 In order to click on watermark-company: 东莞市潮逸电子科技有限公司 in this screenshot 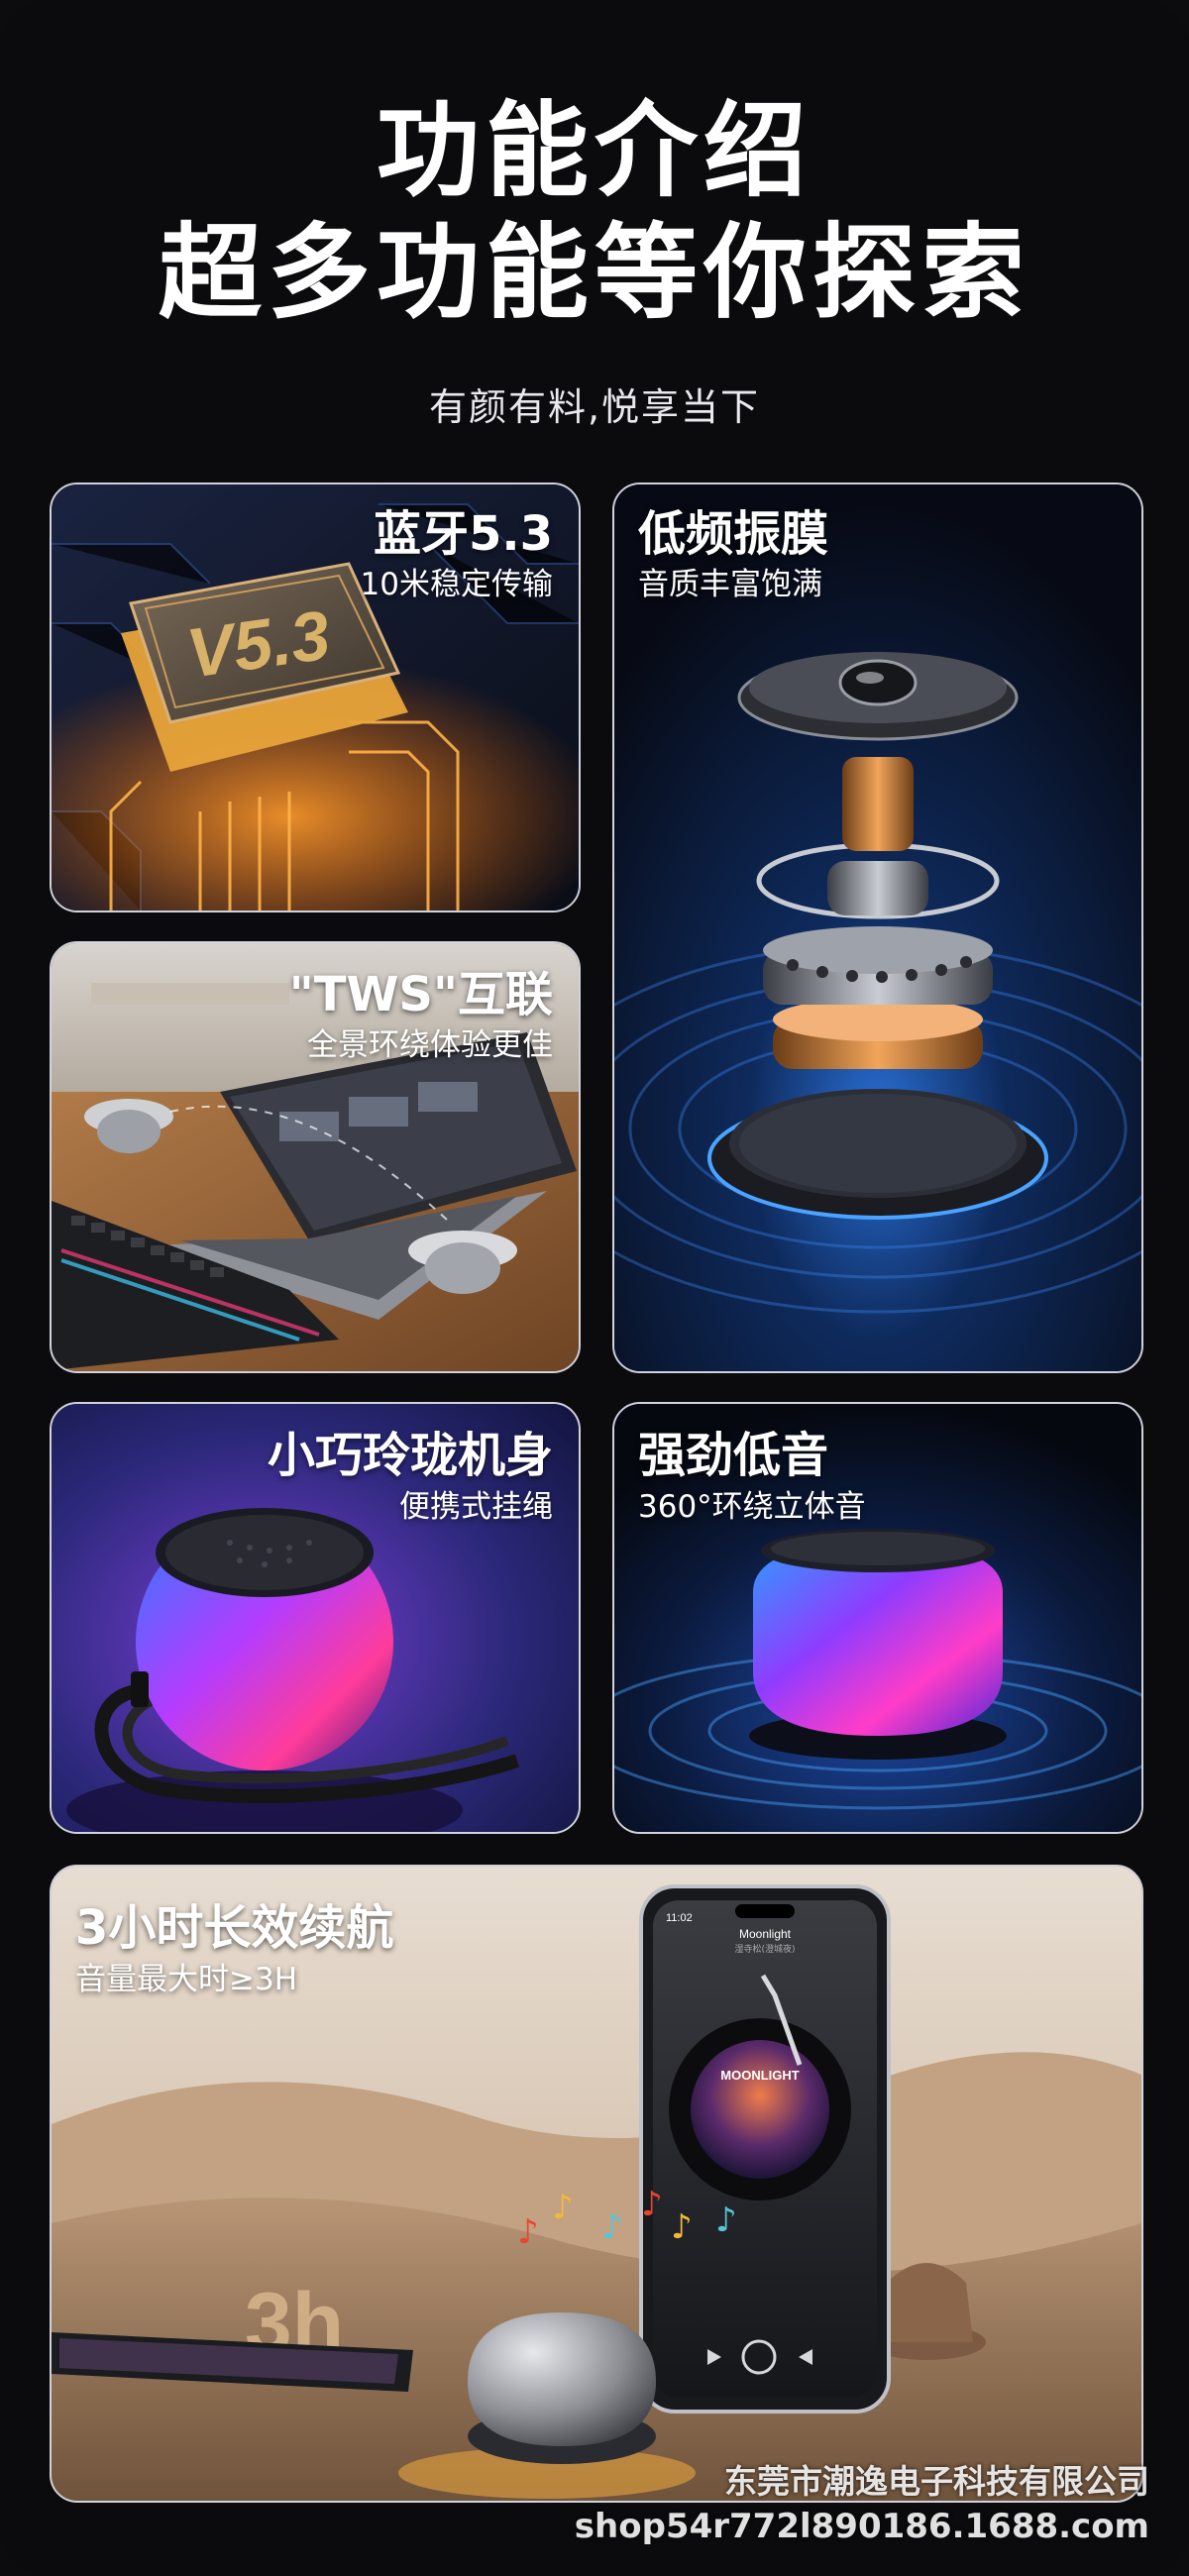, I will do `click(937, 2481)`.